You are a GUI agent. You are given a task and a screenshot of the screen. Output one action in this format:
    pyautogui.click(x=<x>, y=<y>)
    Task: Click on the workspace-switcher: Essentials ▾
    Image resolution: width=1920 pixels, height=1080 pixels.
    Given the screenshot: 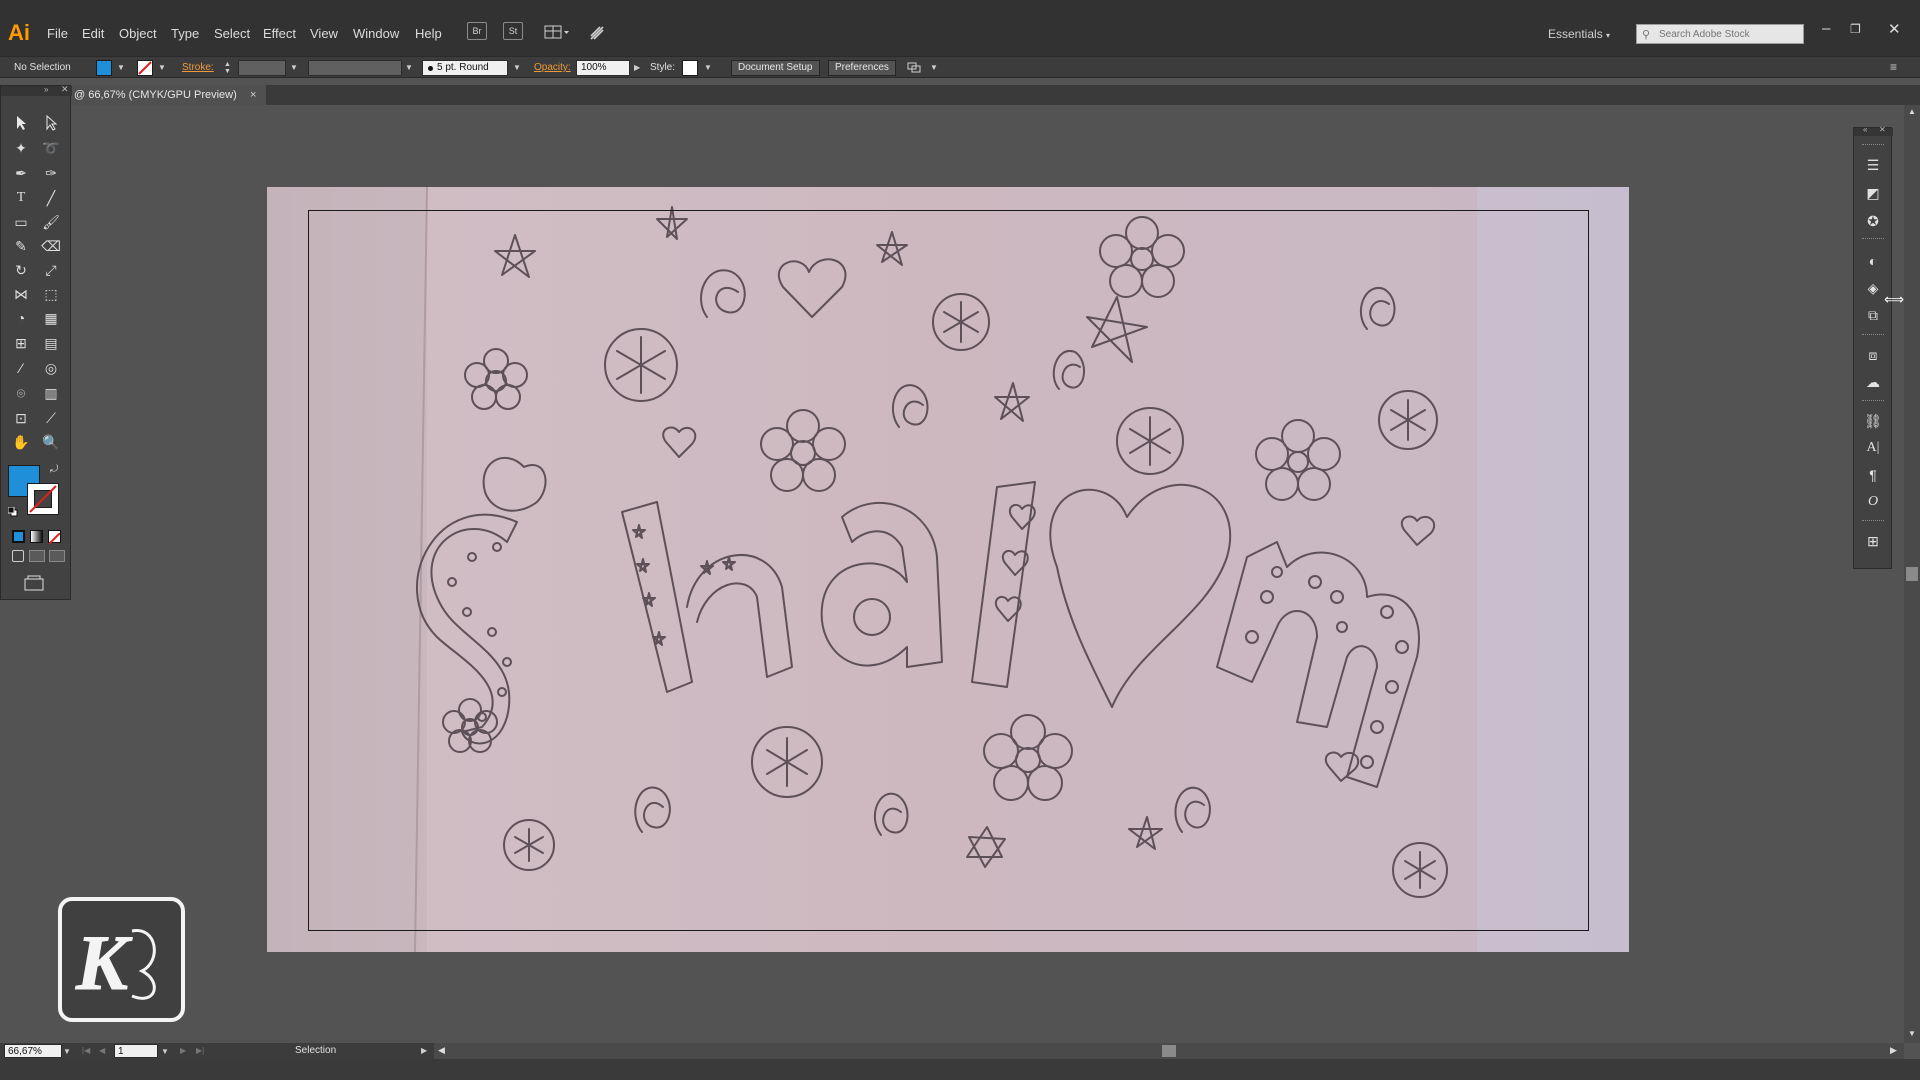 What is the action you would take?
    pyautogui.click(x=1579, y=34)
    